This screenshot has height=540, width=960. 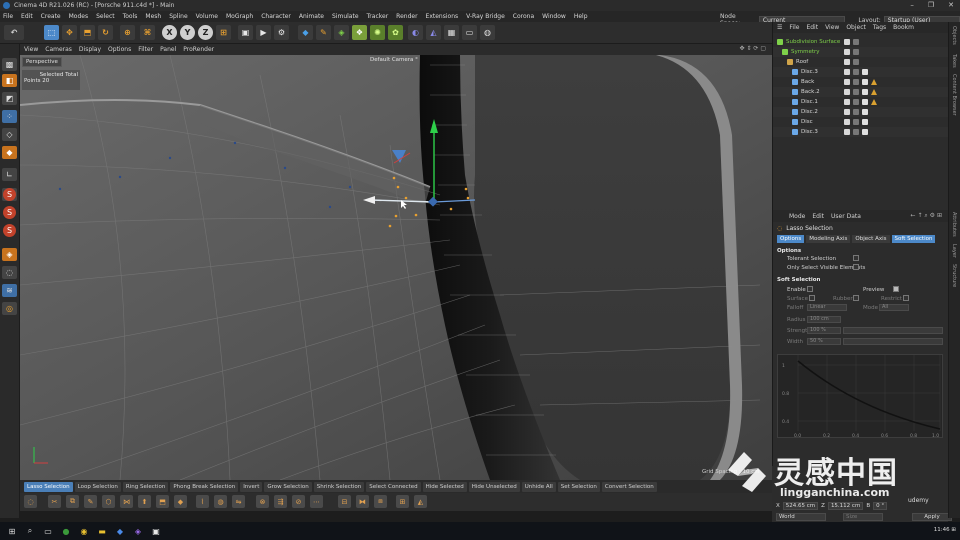 I want to click on menu-modes: Modes, so click(x=78, y=16).